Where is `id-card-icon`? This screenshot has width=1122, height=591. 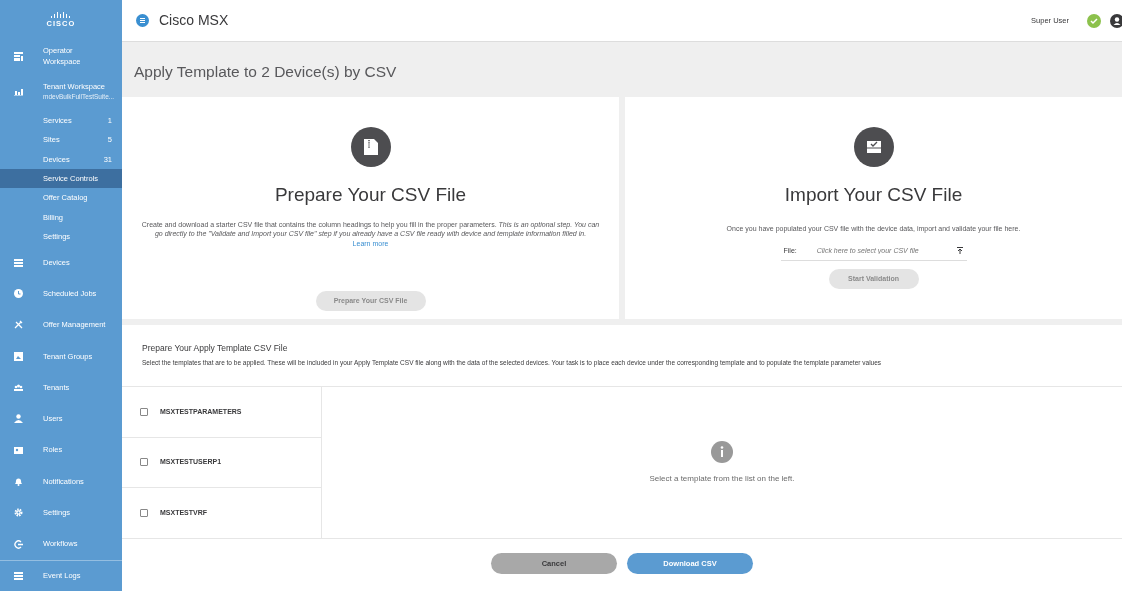
id-card-icon is located at coordinates (18, 450).